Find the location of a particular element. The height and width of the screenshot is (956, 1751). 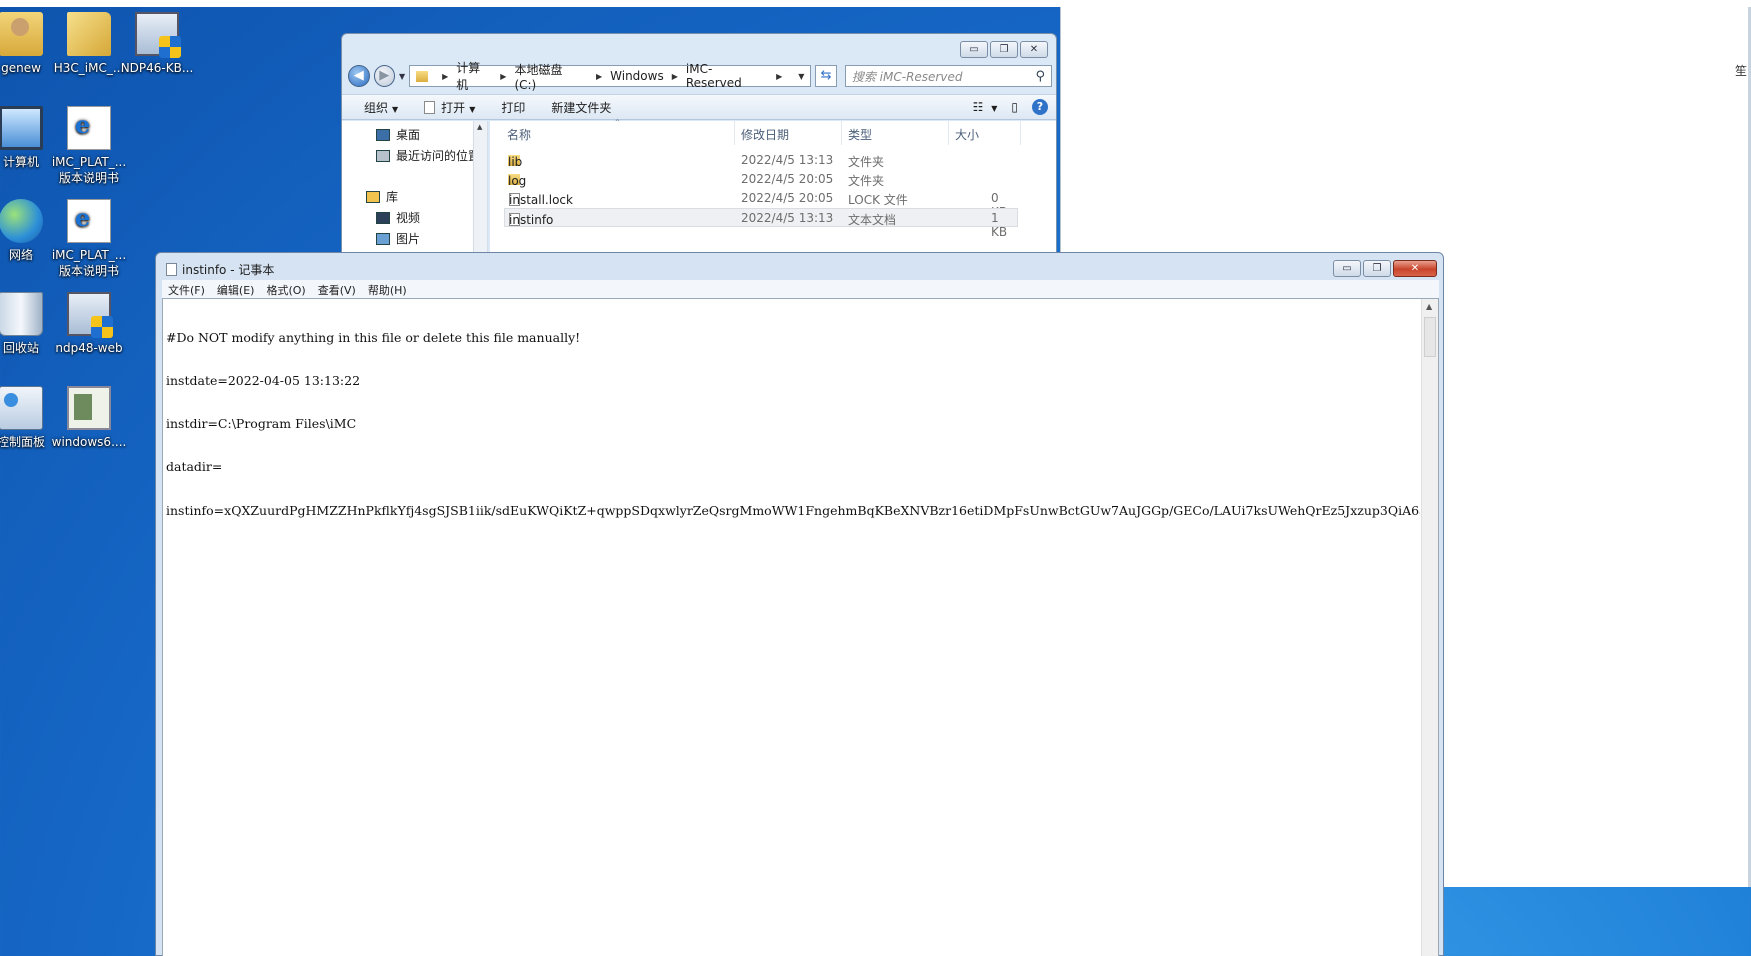

column-header-type: 类型 is located at coordinates (860, 134).